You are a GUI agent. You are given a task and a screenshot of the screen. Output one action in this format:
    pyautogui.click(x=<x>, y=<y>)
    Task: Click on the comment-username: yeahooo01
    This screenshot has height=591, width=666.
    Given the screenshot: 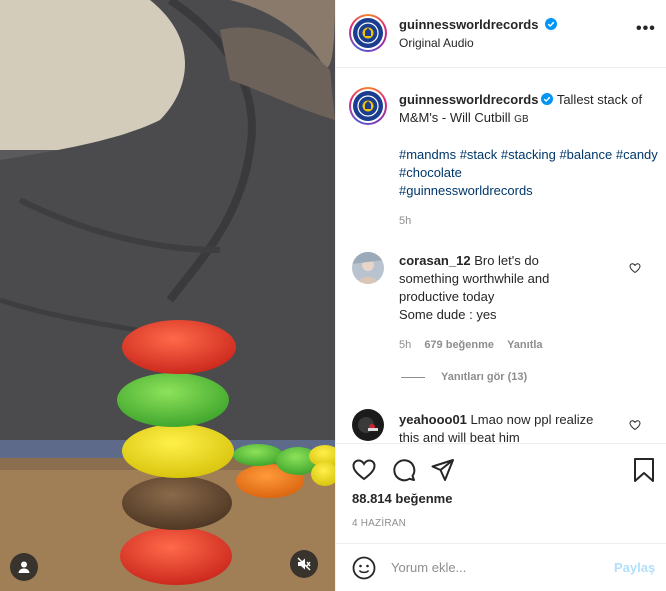 What is the action you would take?
    pyautogui.click(x=433, y=419)
    